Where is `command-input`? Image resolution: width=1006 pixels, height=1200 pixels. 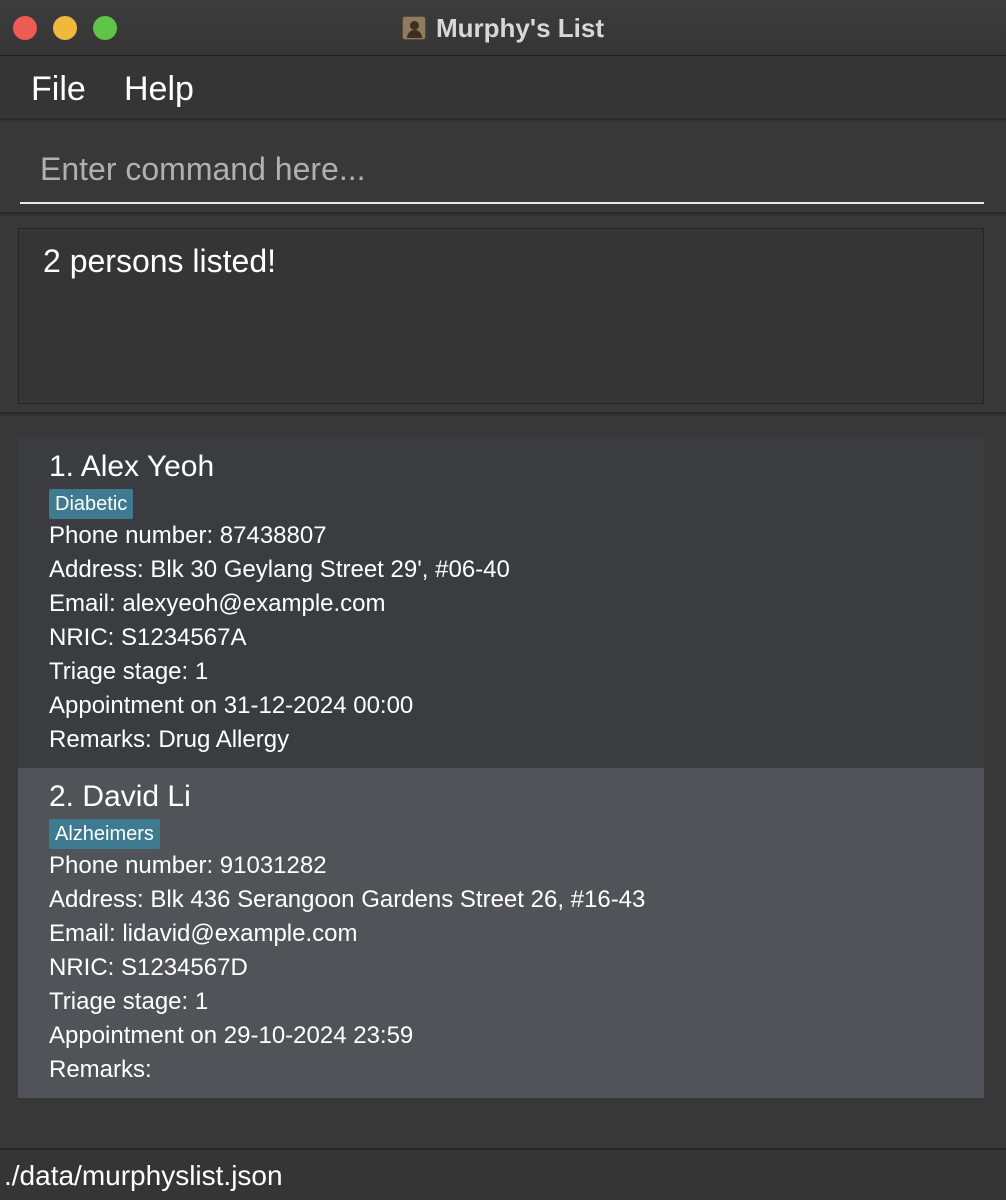
command-input is located at coordinates (502, 170).